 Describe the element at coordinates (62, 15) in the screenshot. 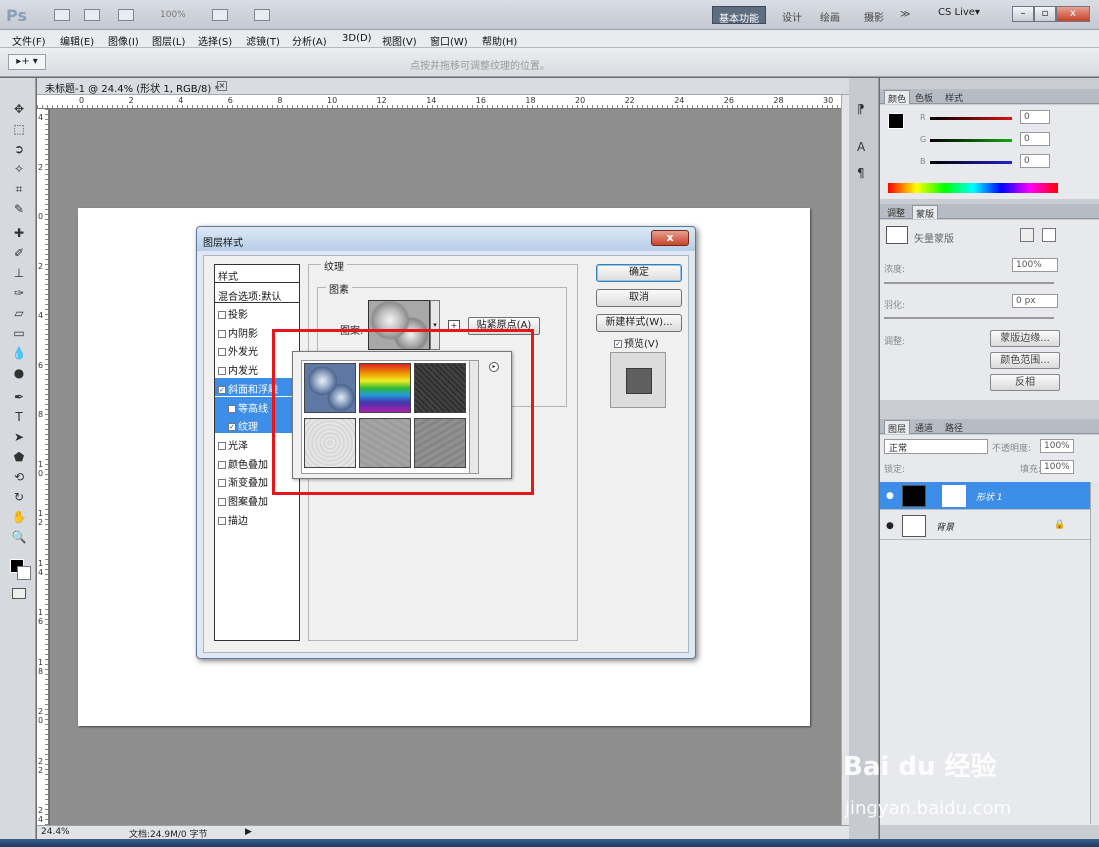

I see `bridge-icon` at that location.